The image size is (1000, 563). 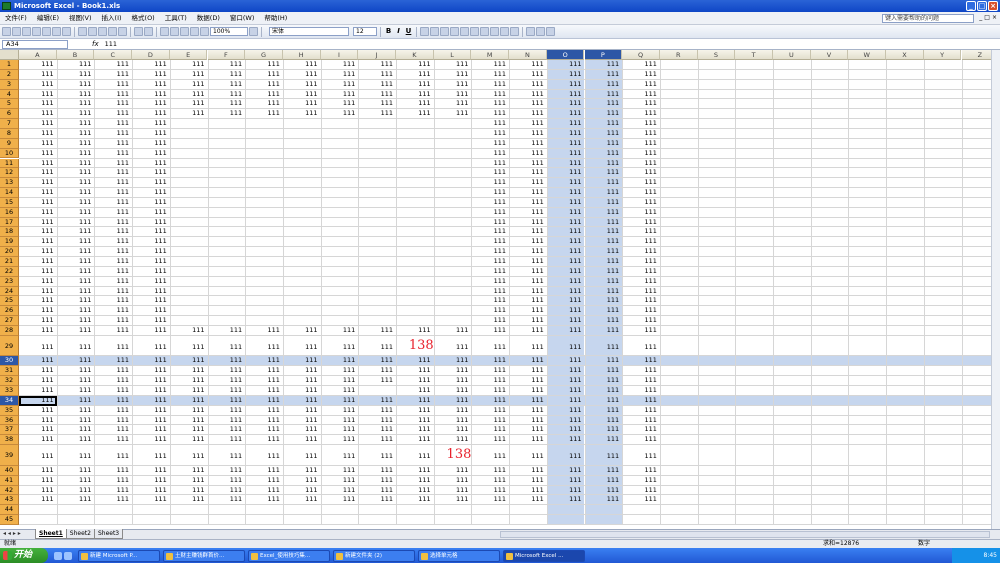 What do you see at coordinates (993, 6) in the screenshot?
I see `close-icon: ×` at bounding box center [993, 6].